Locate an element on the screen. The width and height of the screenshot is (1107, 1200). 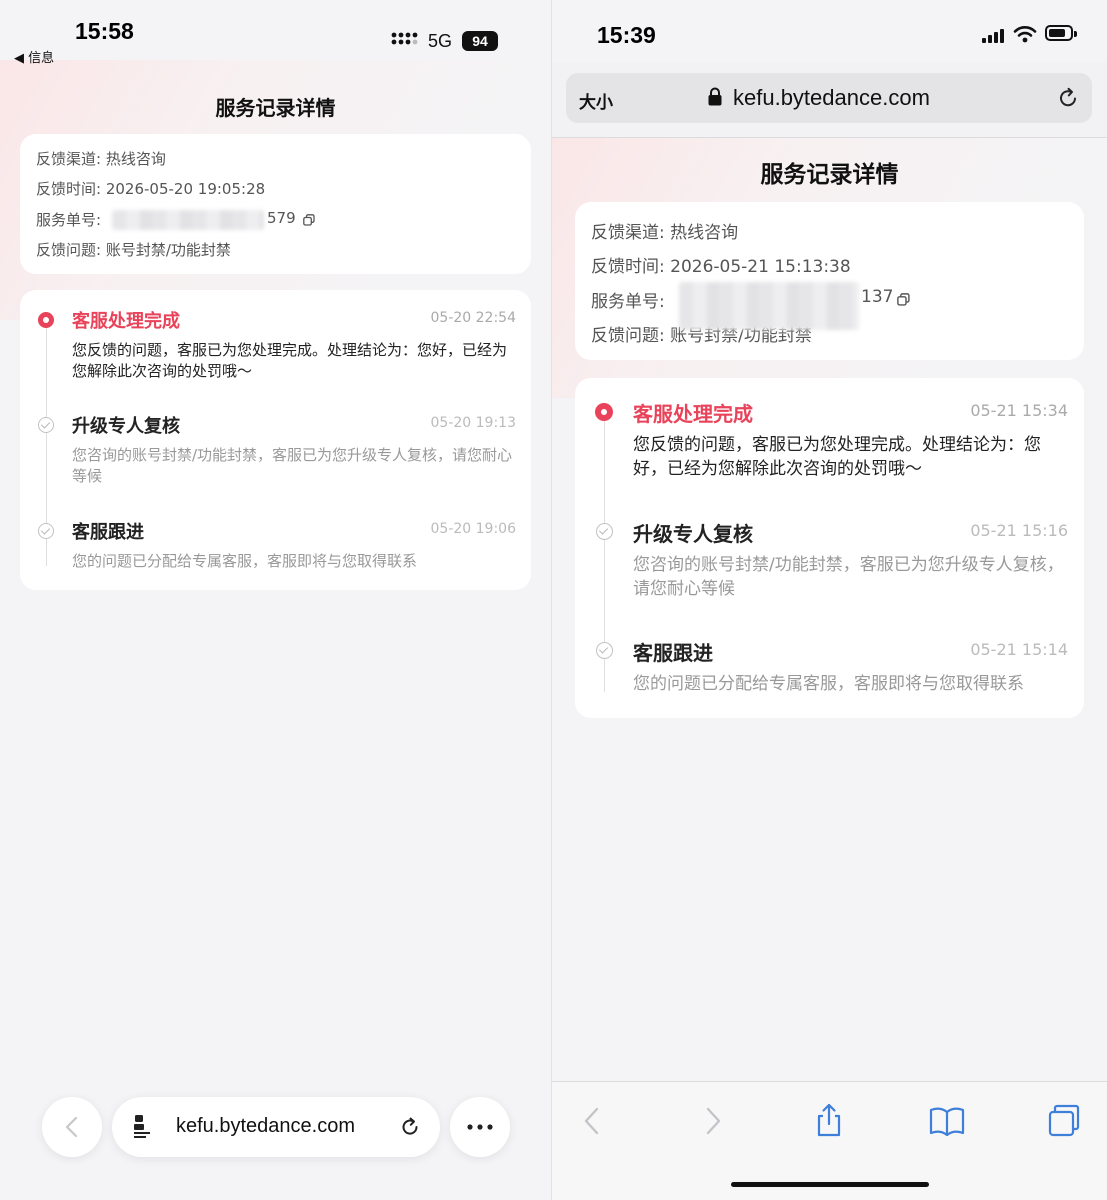
ticket-suffix: 137 is located at coordinates (877, 297).